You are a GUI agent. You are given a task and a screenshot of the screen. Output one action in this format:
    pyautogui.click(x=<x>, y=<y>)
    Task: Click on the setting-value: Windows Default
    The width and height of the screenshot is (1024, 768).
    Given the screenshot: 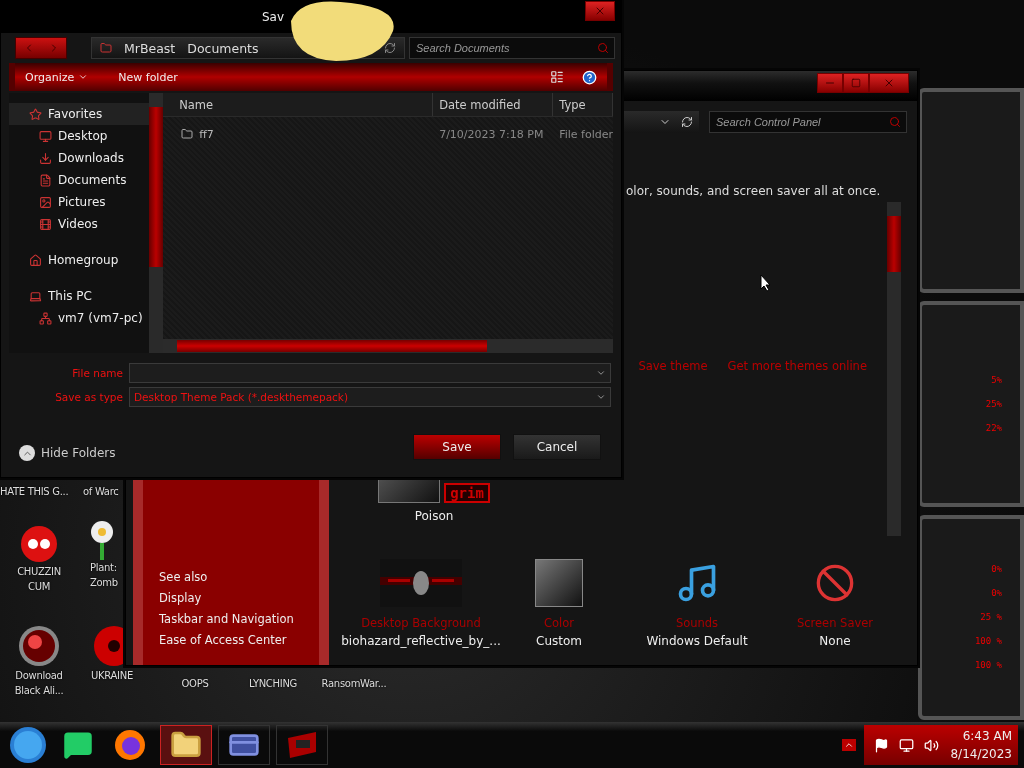 What is the action you would take?
    pyautogui.click(x=697, y=641)
    